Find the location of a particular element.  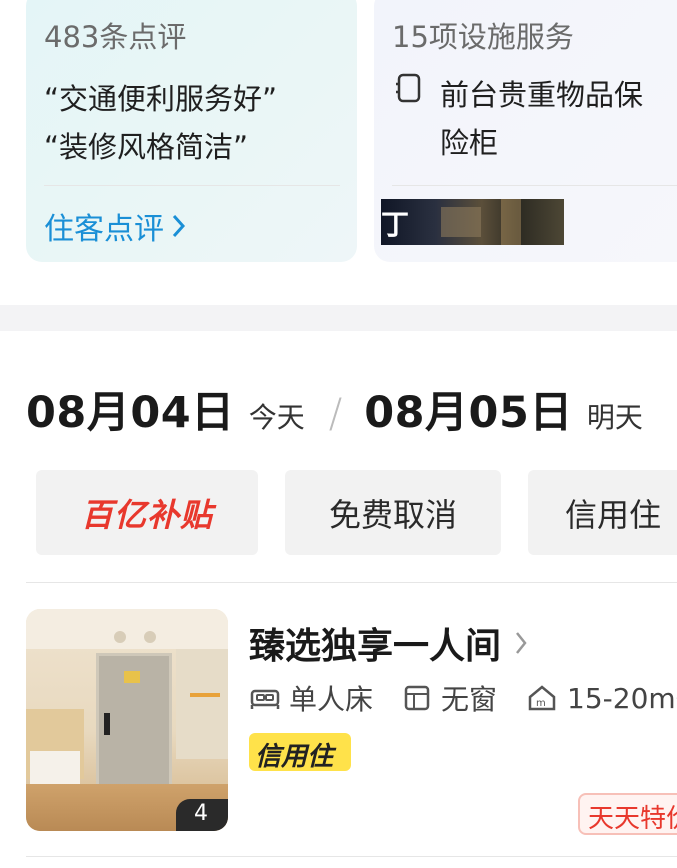

area-icon: m is located at coordinates (542, 698).